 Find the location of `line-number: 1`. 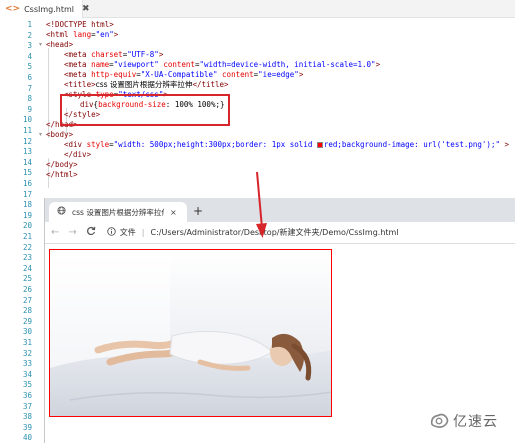

line-number: 1 is located at coordinates (29, 24).